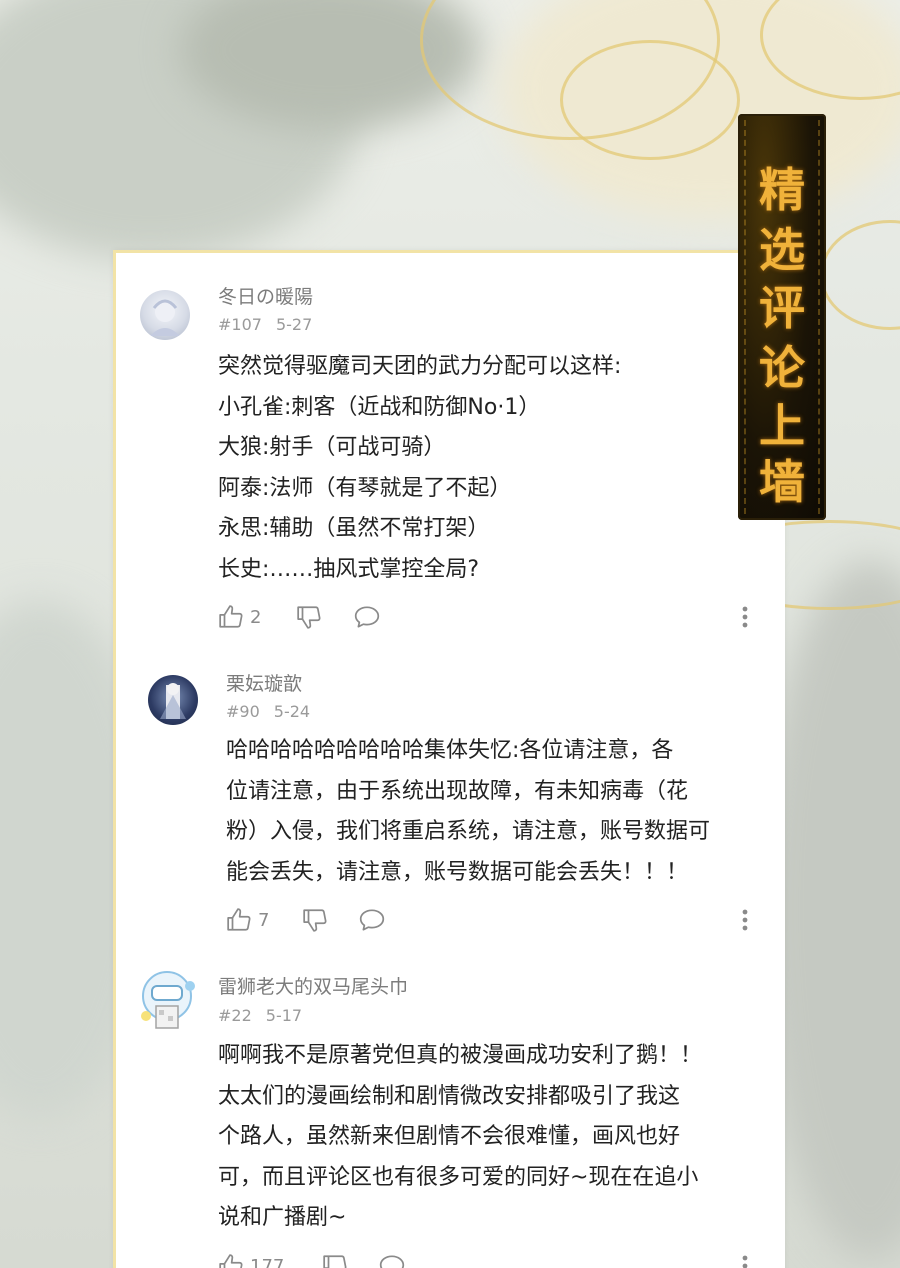 The height and width of the screenshot is (1268, 900). I want to click on banner-char: 论, so click(782, 368).